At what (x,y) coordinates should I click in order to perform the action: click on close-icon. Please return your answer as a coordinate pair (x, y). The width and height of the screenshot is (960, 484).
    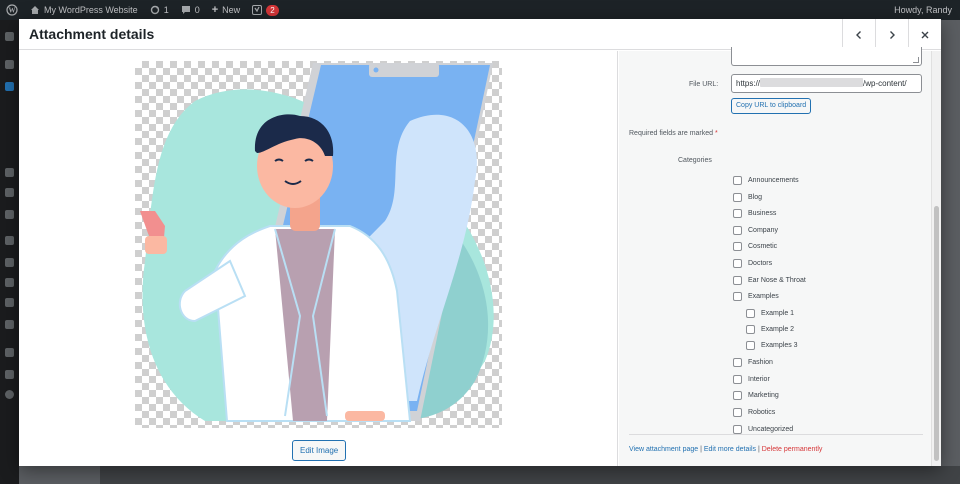
    Looking at the image, I should click on (925, 34).